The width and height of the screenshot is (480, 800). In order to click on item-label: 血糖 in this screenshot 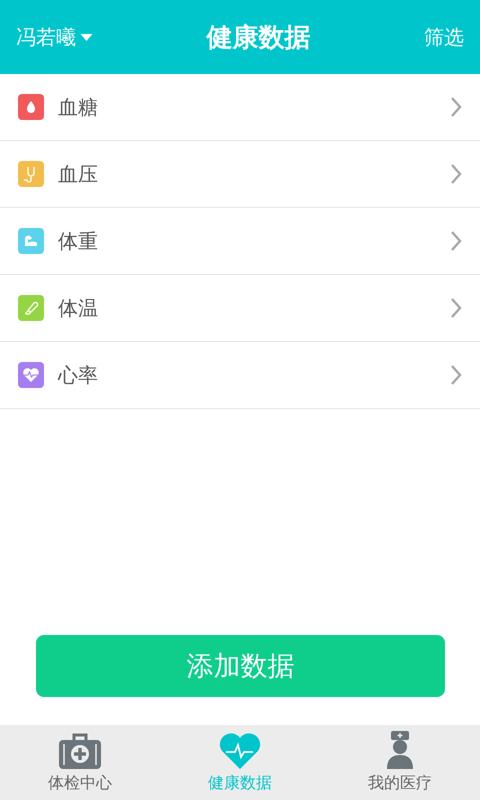, I will do `click(78, 107)`.